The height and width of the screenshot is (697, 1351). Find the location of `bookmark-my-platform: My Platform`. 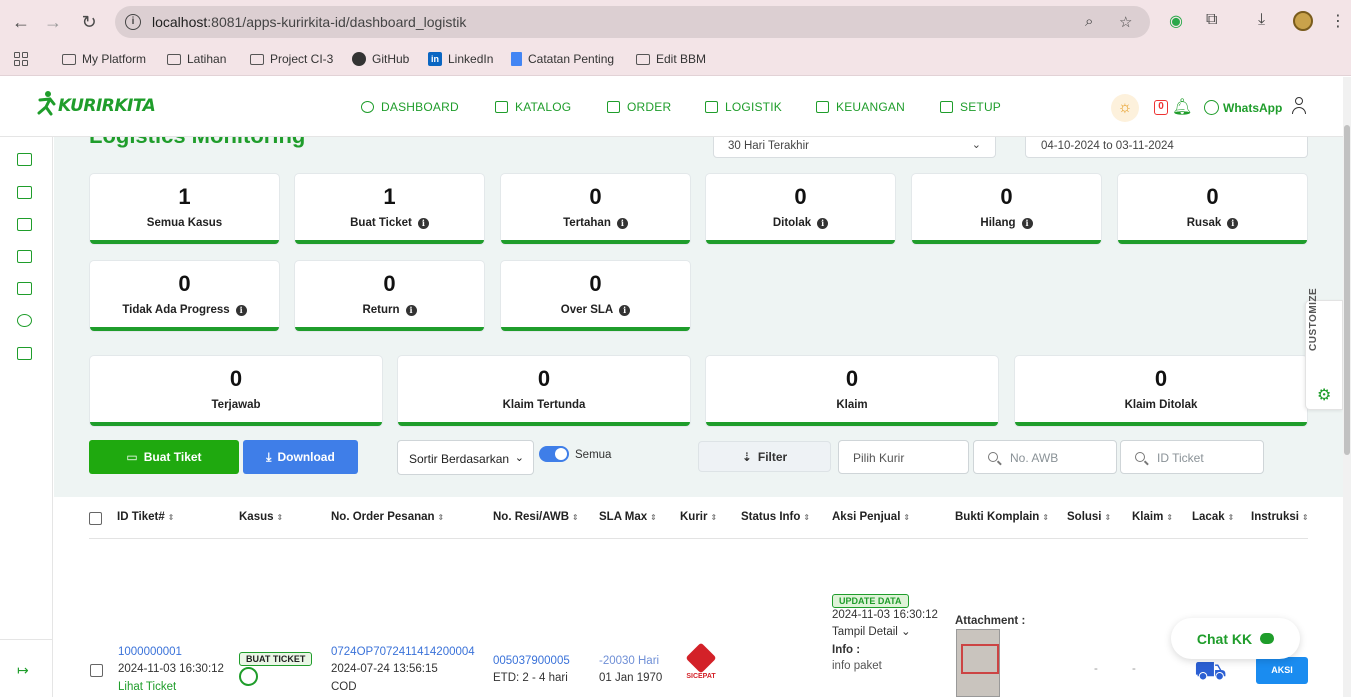

bookmark-my-platform: My Platform is located at coordinates (104, 59).